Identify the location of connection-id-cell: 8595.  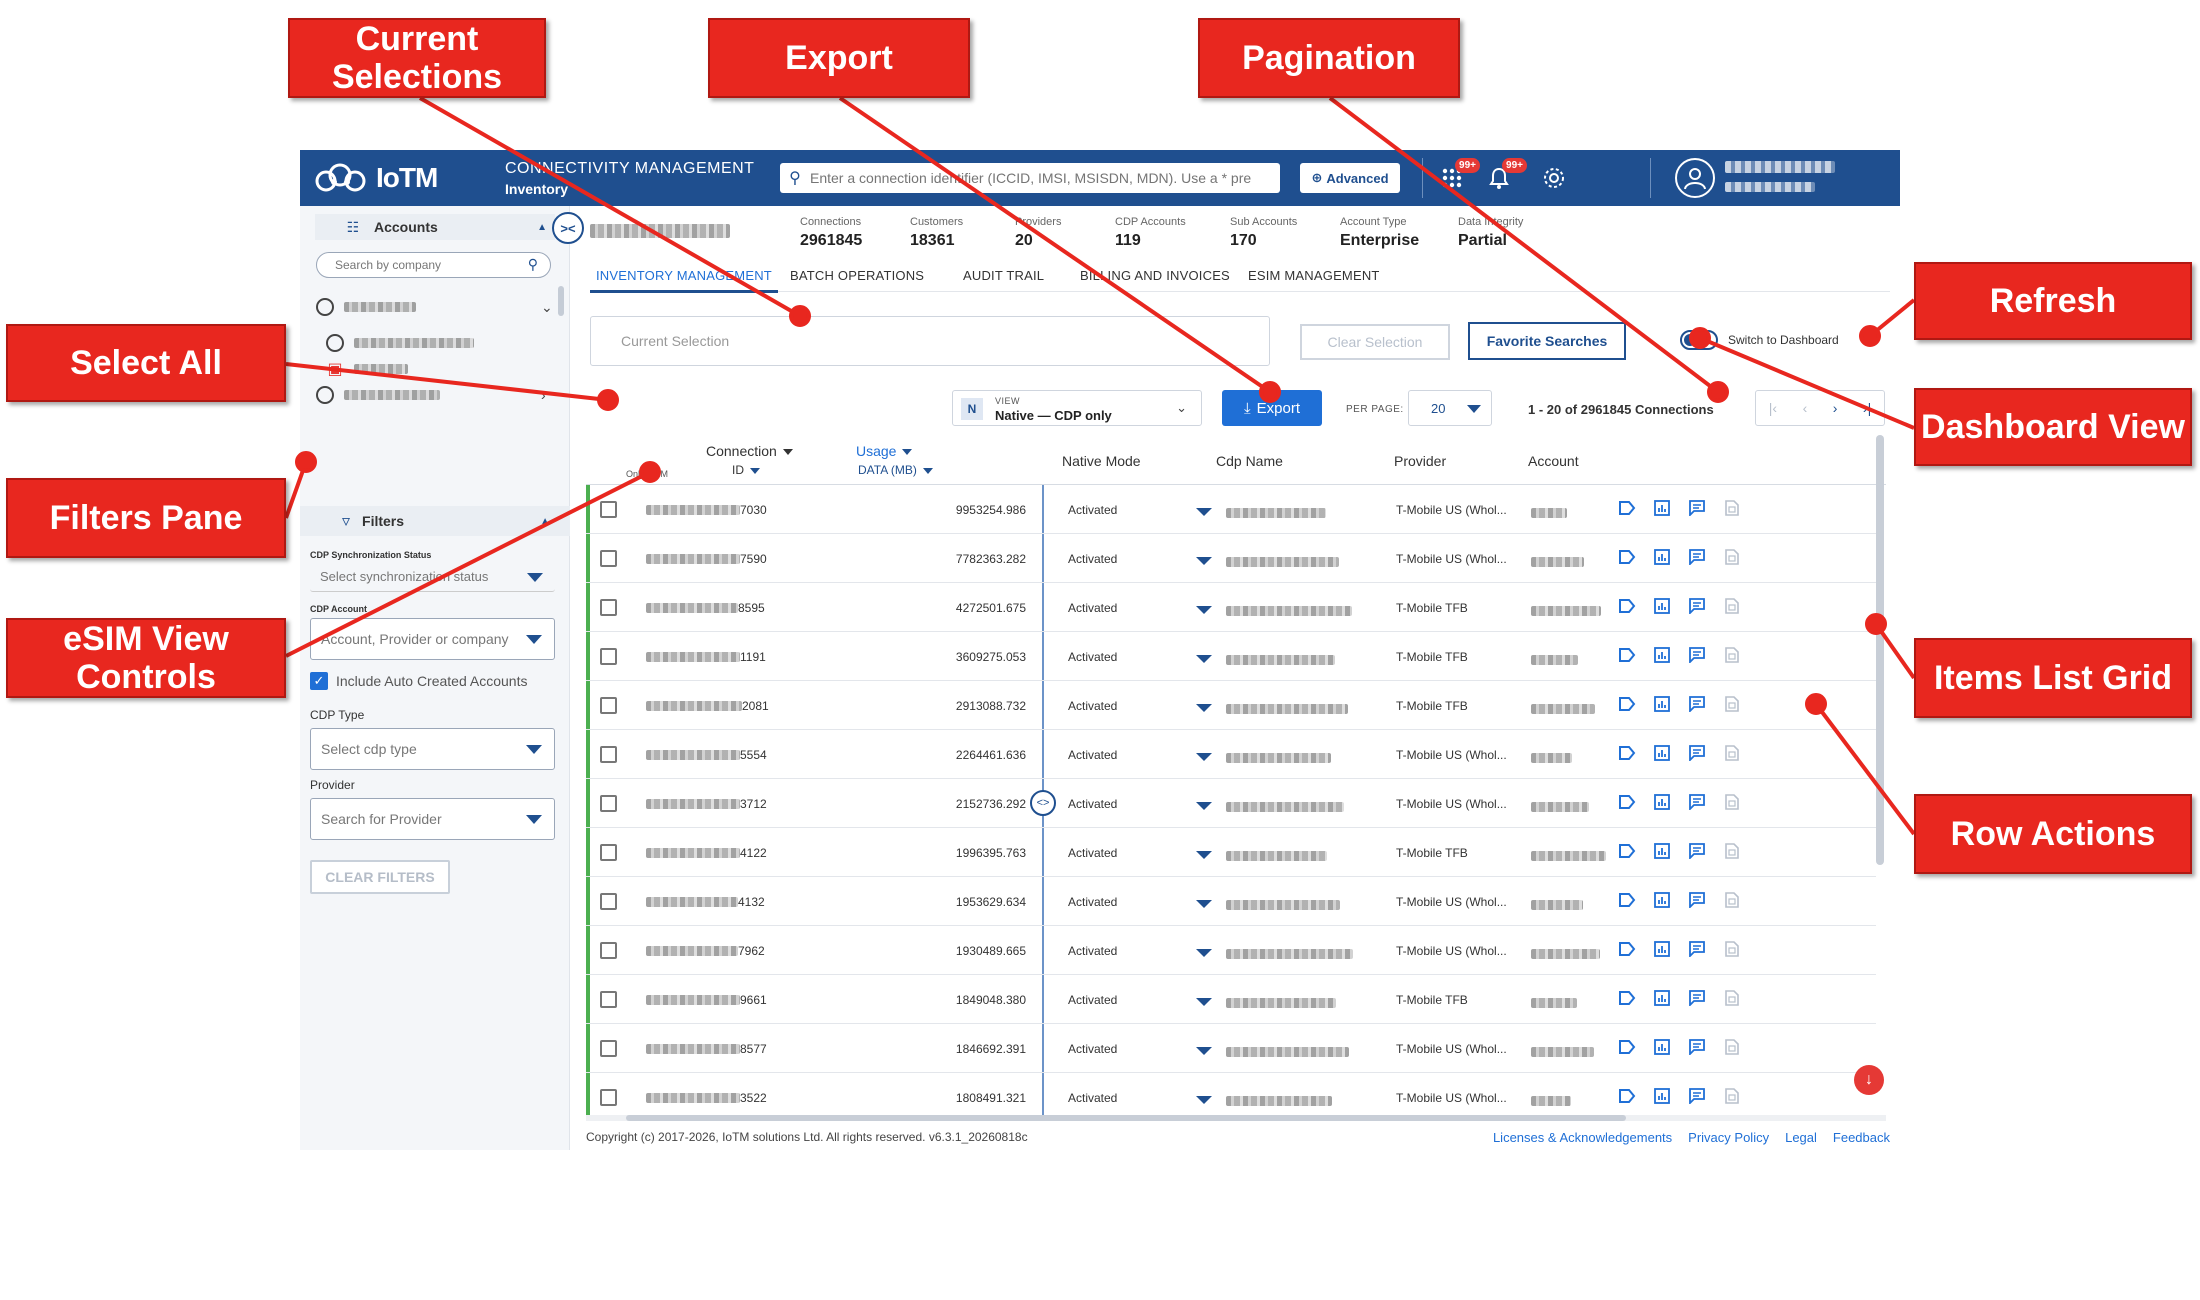
(705, 608).